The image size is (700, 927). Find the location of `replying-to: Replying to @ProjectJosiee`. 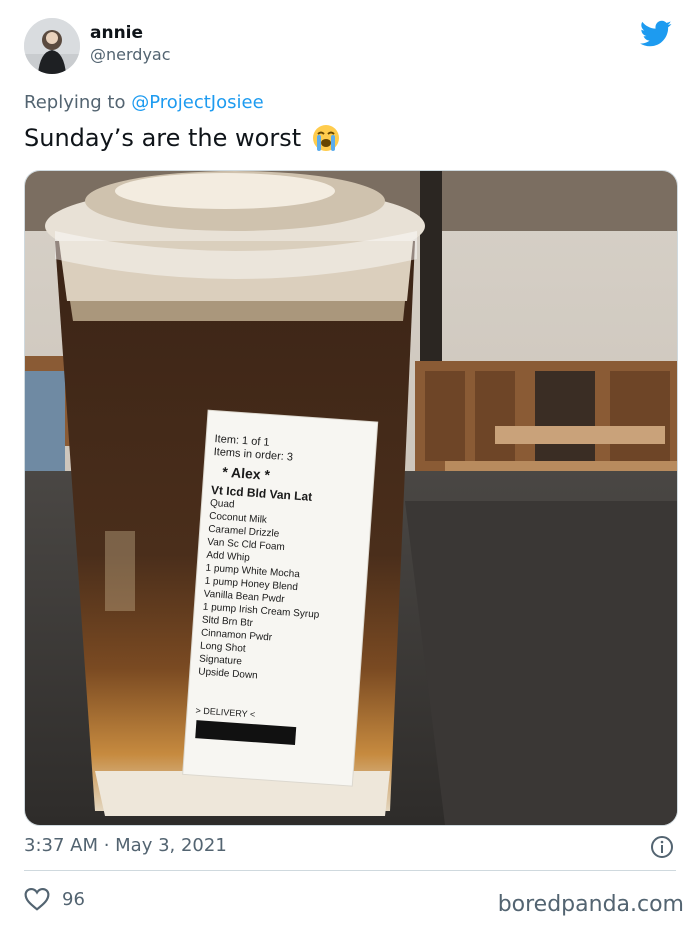

replying-to: Replying to @ProjectJosiee is located at coordinates (144, 102).